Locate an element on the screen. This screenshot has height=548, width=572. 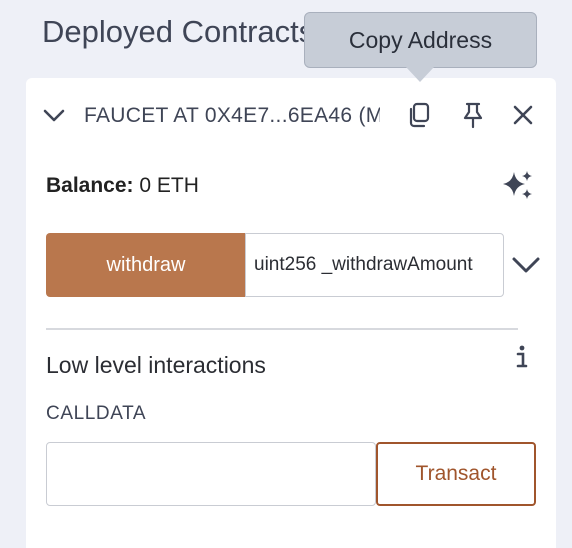
close-icon is located at coordinates (523, 115).